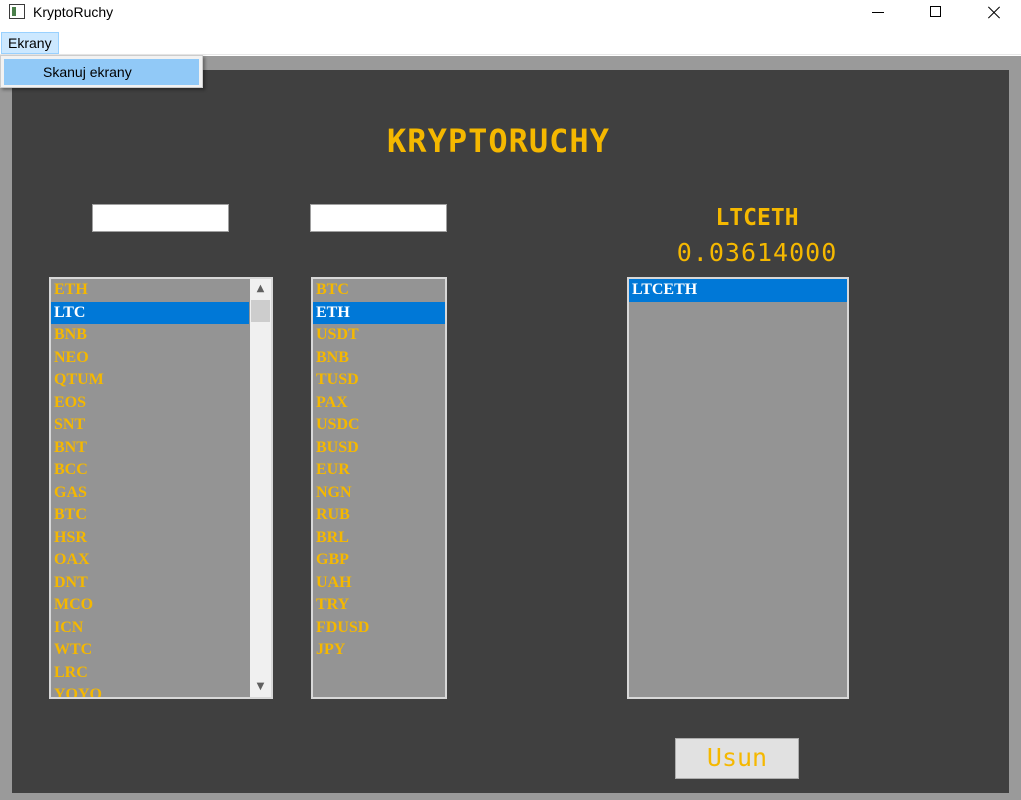 This screenshot has height=800, width=1021. What do you see at coordinates (150, 583) in the screenshot?
I see `base-list-item: DNT` at bounding box center [150, 583].